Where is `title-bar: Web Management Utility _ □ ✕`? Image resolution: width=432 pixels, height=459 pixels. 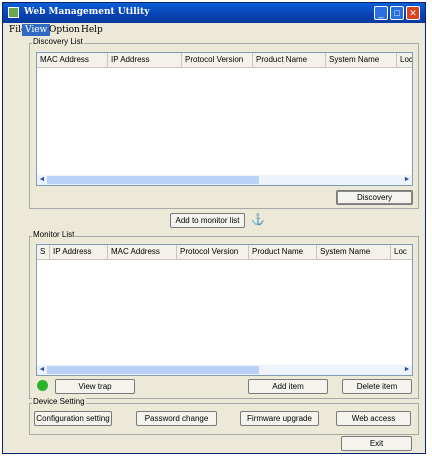 title-bar: Web Management Utility _ □ ✕ is located at coordinates (214, 13).